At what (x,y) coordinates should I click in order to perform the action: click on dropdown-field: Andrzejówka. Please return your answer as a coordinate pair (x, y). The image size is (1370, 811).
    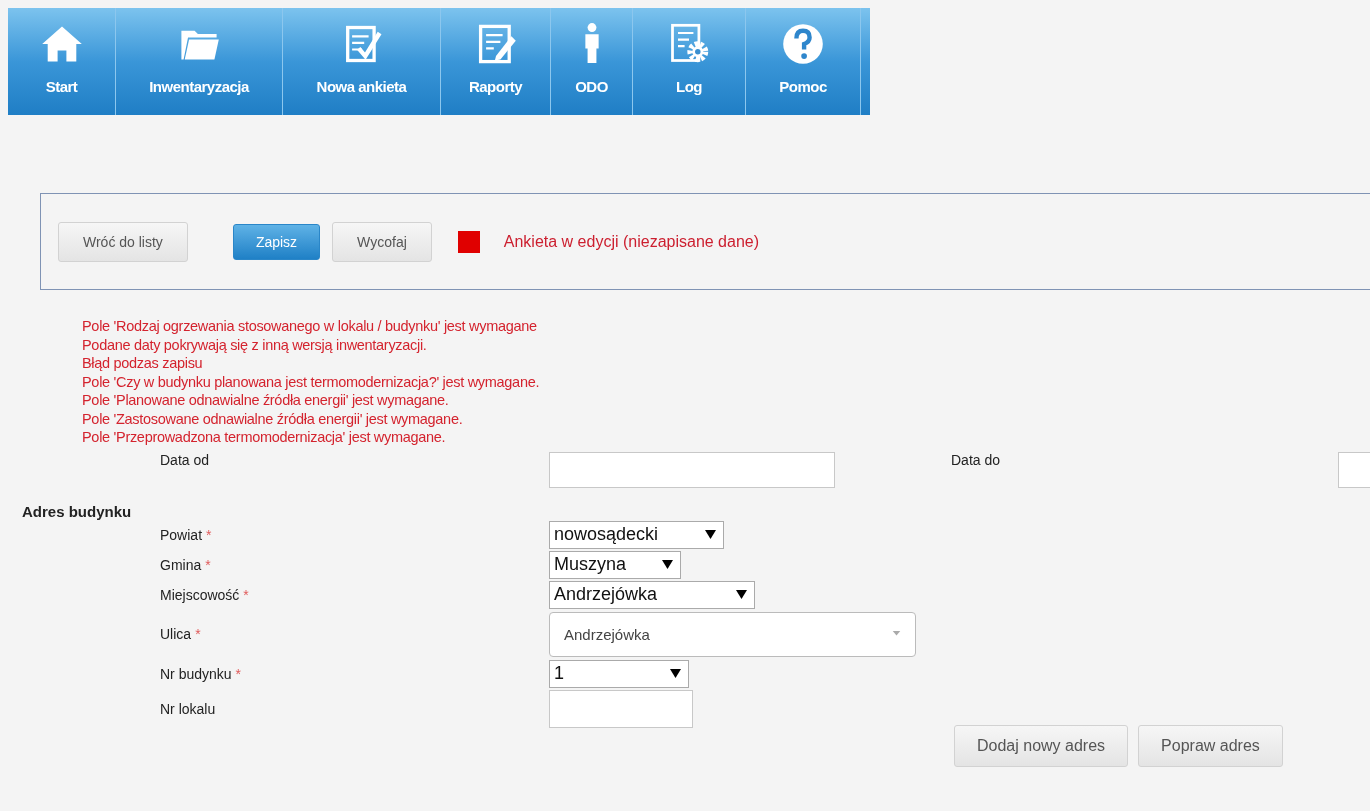
    Looking at the image, I should click on (732, 634).